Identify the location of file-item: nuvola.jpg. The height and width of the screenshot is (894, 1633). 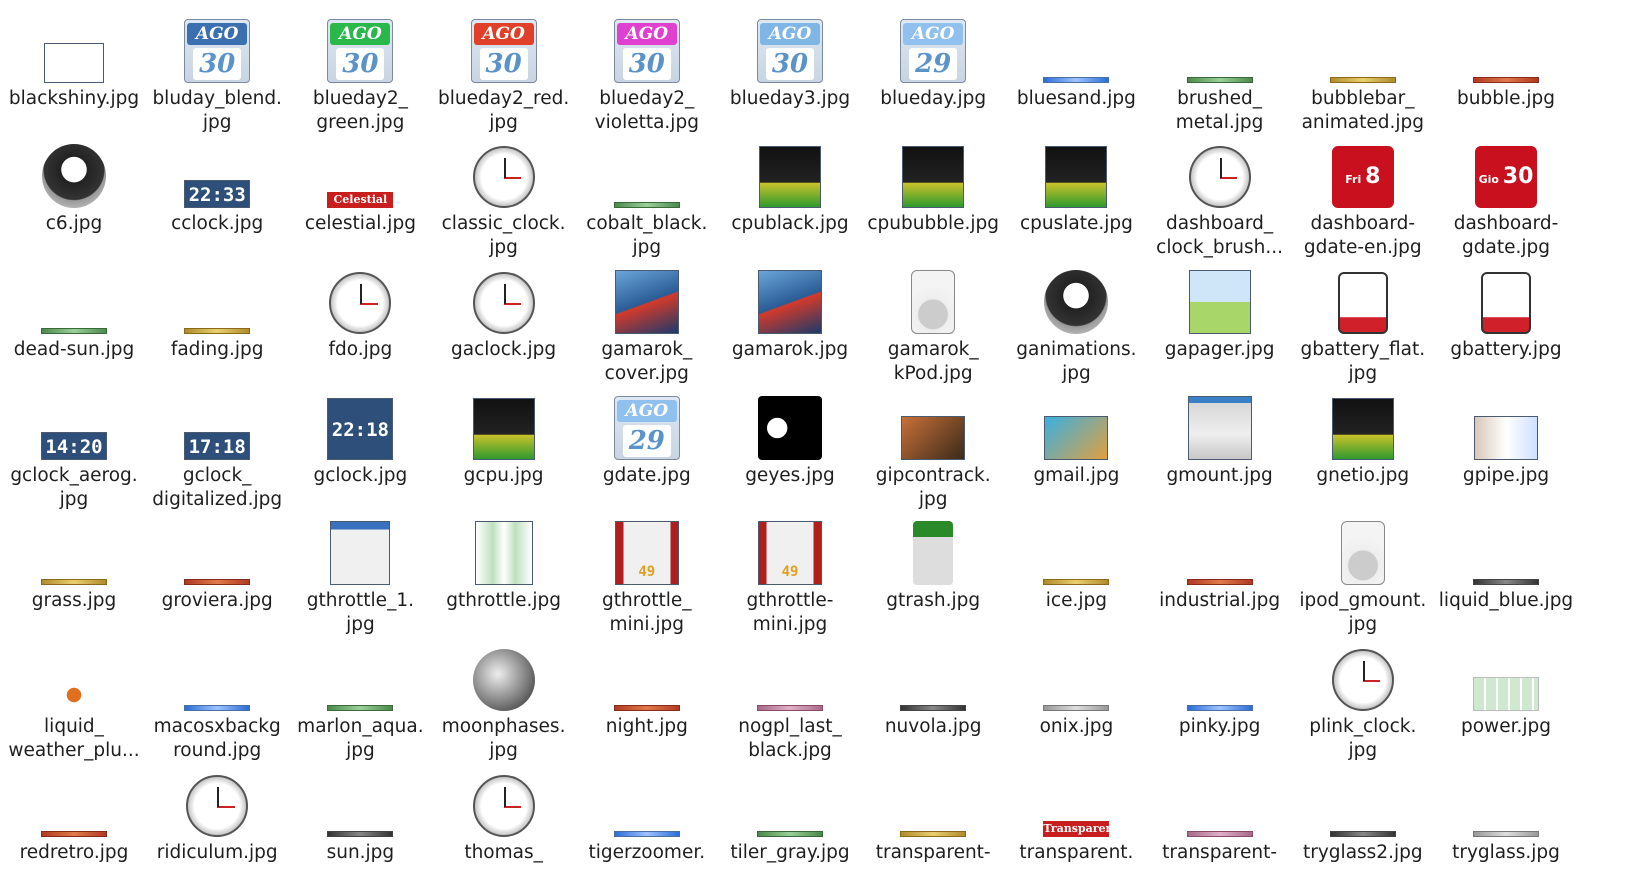
(933, 702).